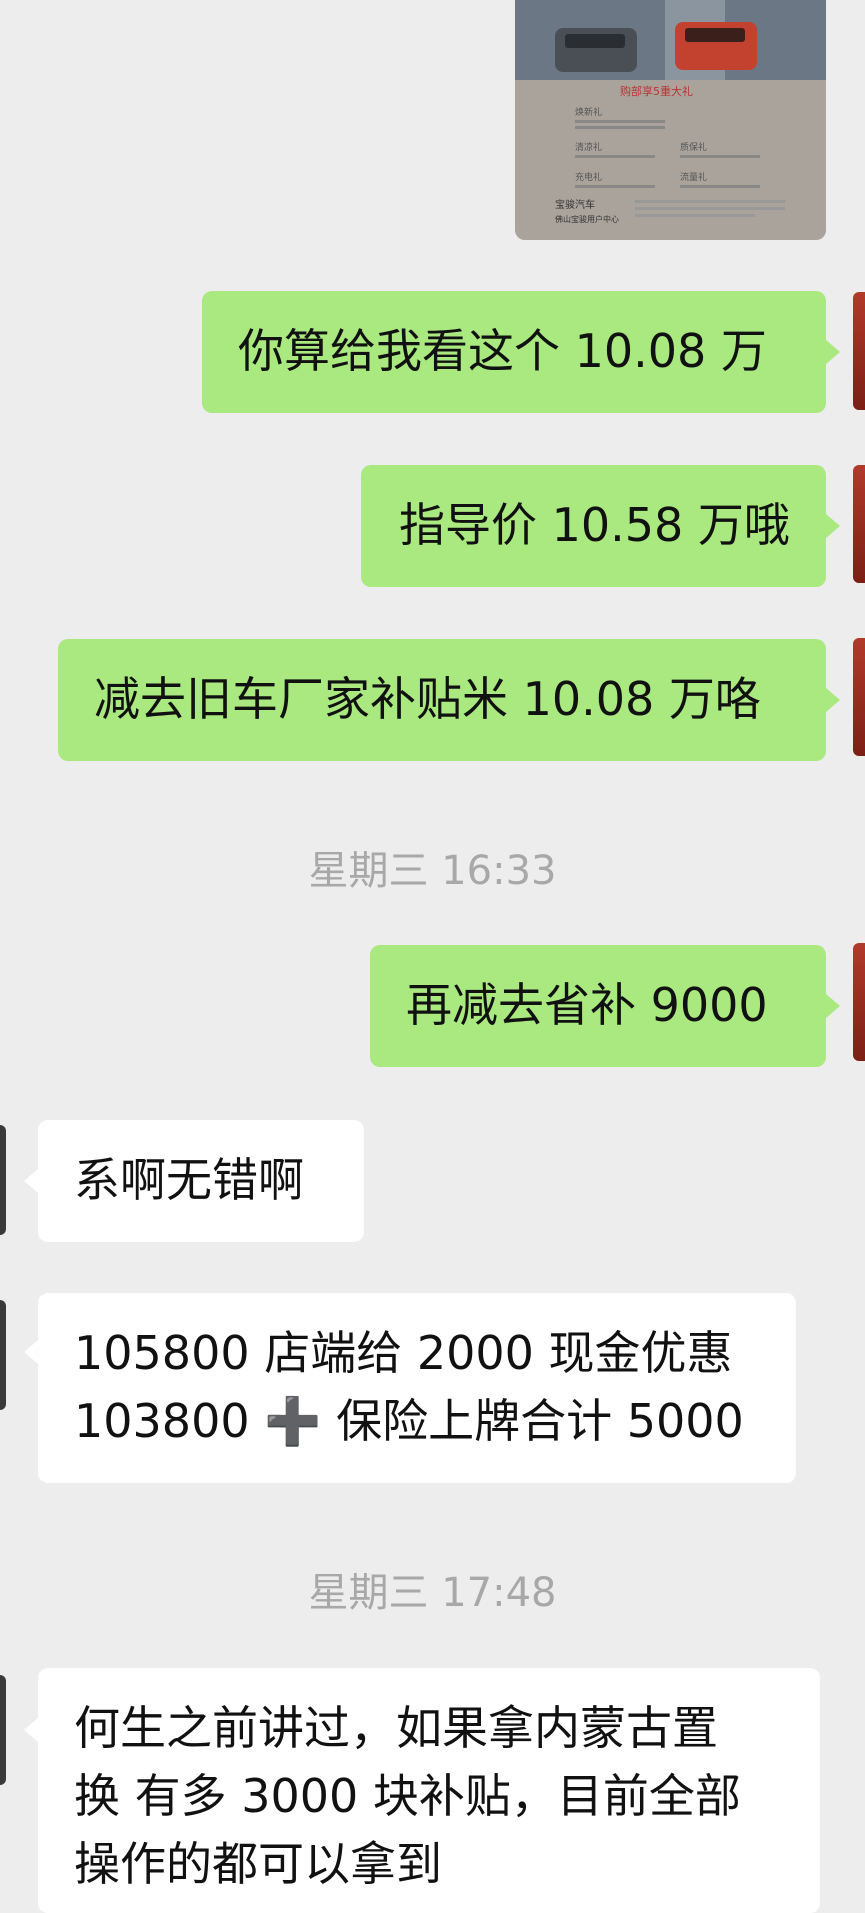  What do you see at coordinates (189, 1180) in the screenshot?
I see `message-text: 系啊无错啊` at bounding box center [189, 1180].